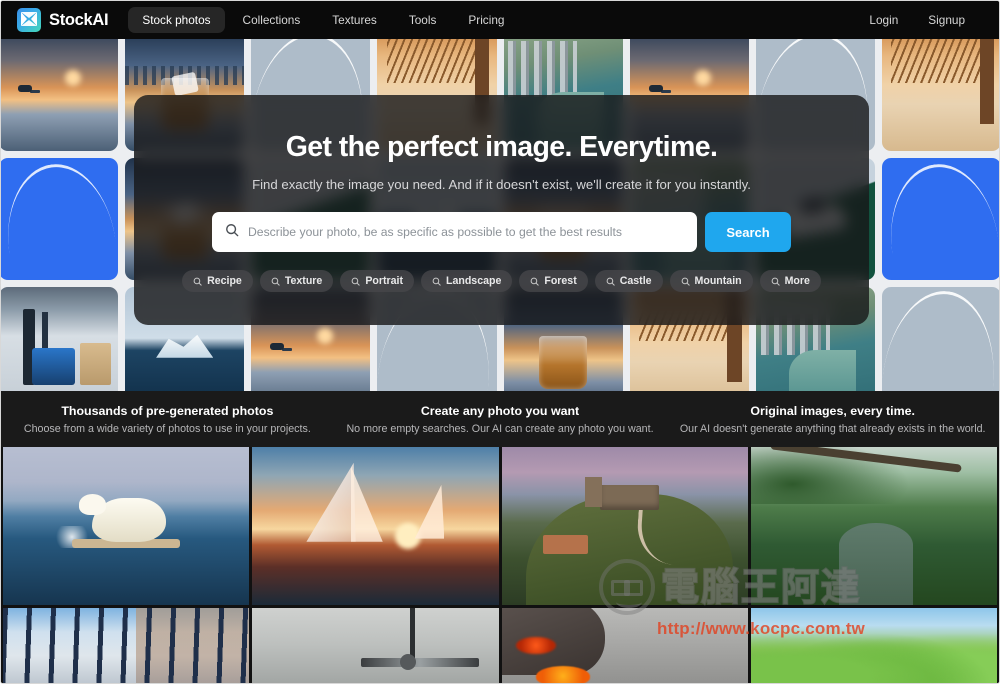 The height and width of the screenshot is (684, 1000). Describe the element at coordinates (29, 20) in the screenshot. I see `stockai-logo-icon` at that location.